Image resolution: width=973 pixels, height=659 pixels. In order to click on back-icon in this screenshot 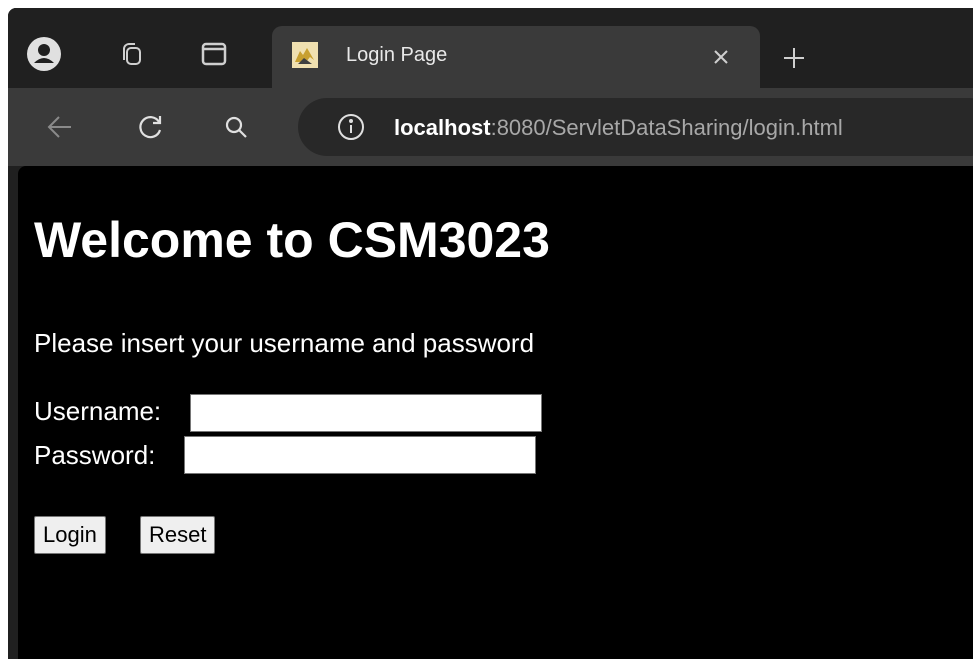, I will do `click(60, 127)`.